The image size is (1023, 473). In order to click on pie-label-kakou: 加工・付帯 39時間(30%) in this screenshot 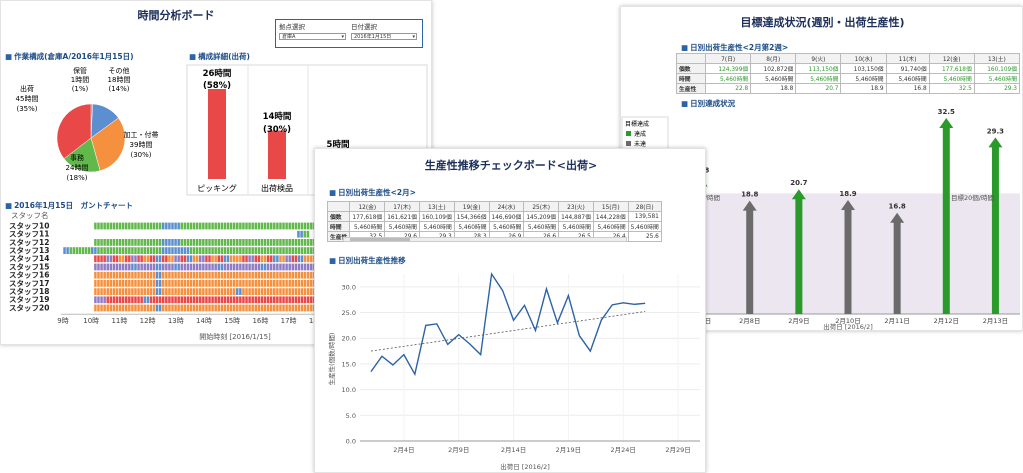, I will do `click(141, 144)`.